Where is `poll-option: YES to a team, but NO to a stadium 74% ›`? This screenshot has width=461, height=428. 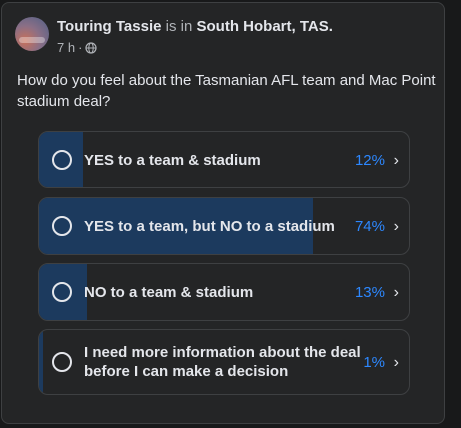
poll-option: YES to a team, but NO to a stadium 74% › is located at coordinates (224, 226).